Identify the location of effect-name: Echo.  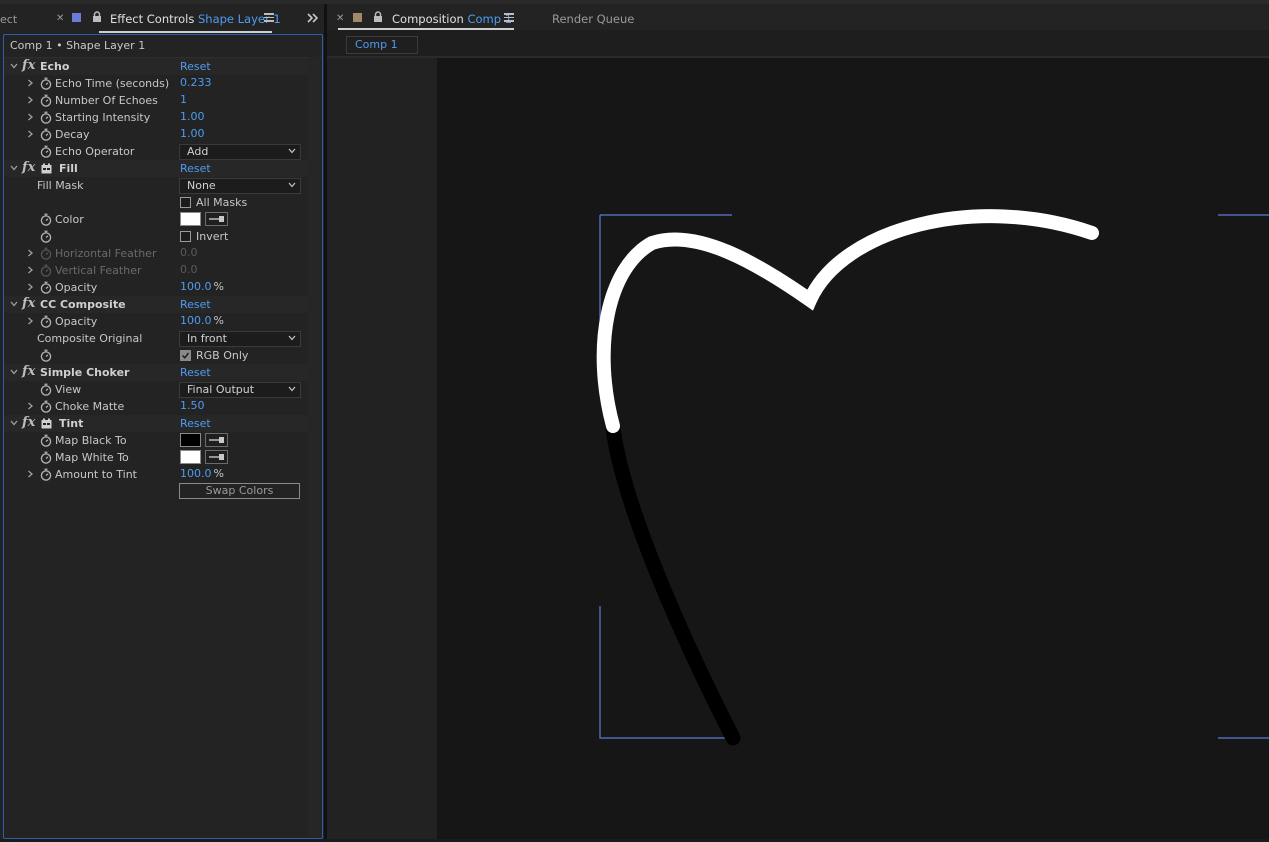
(54, 66).